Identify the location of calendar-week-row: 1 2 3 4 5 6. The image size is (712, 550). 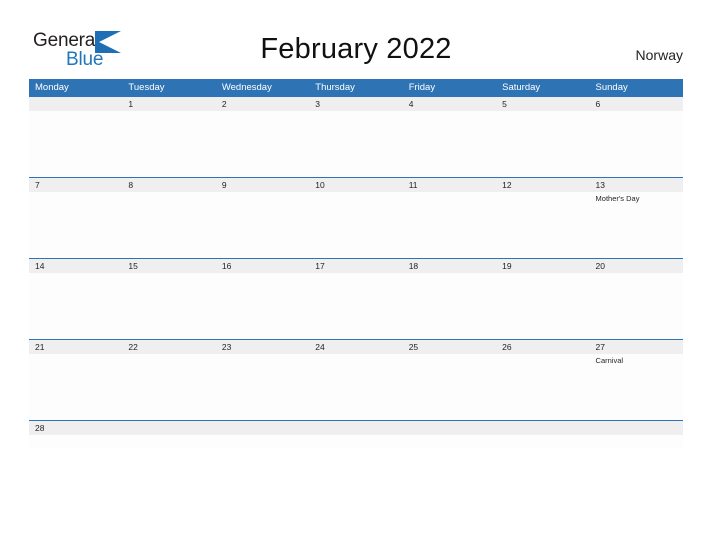
(356, 136).